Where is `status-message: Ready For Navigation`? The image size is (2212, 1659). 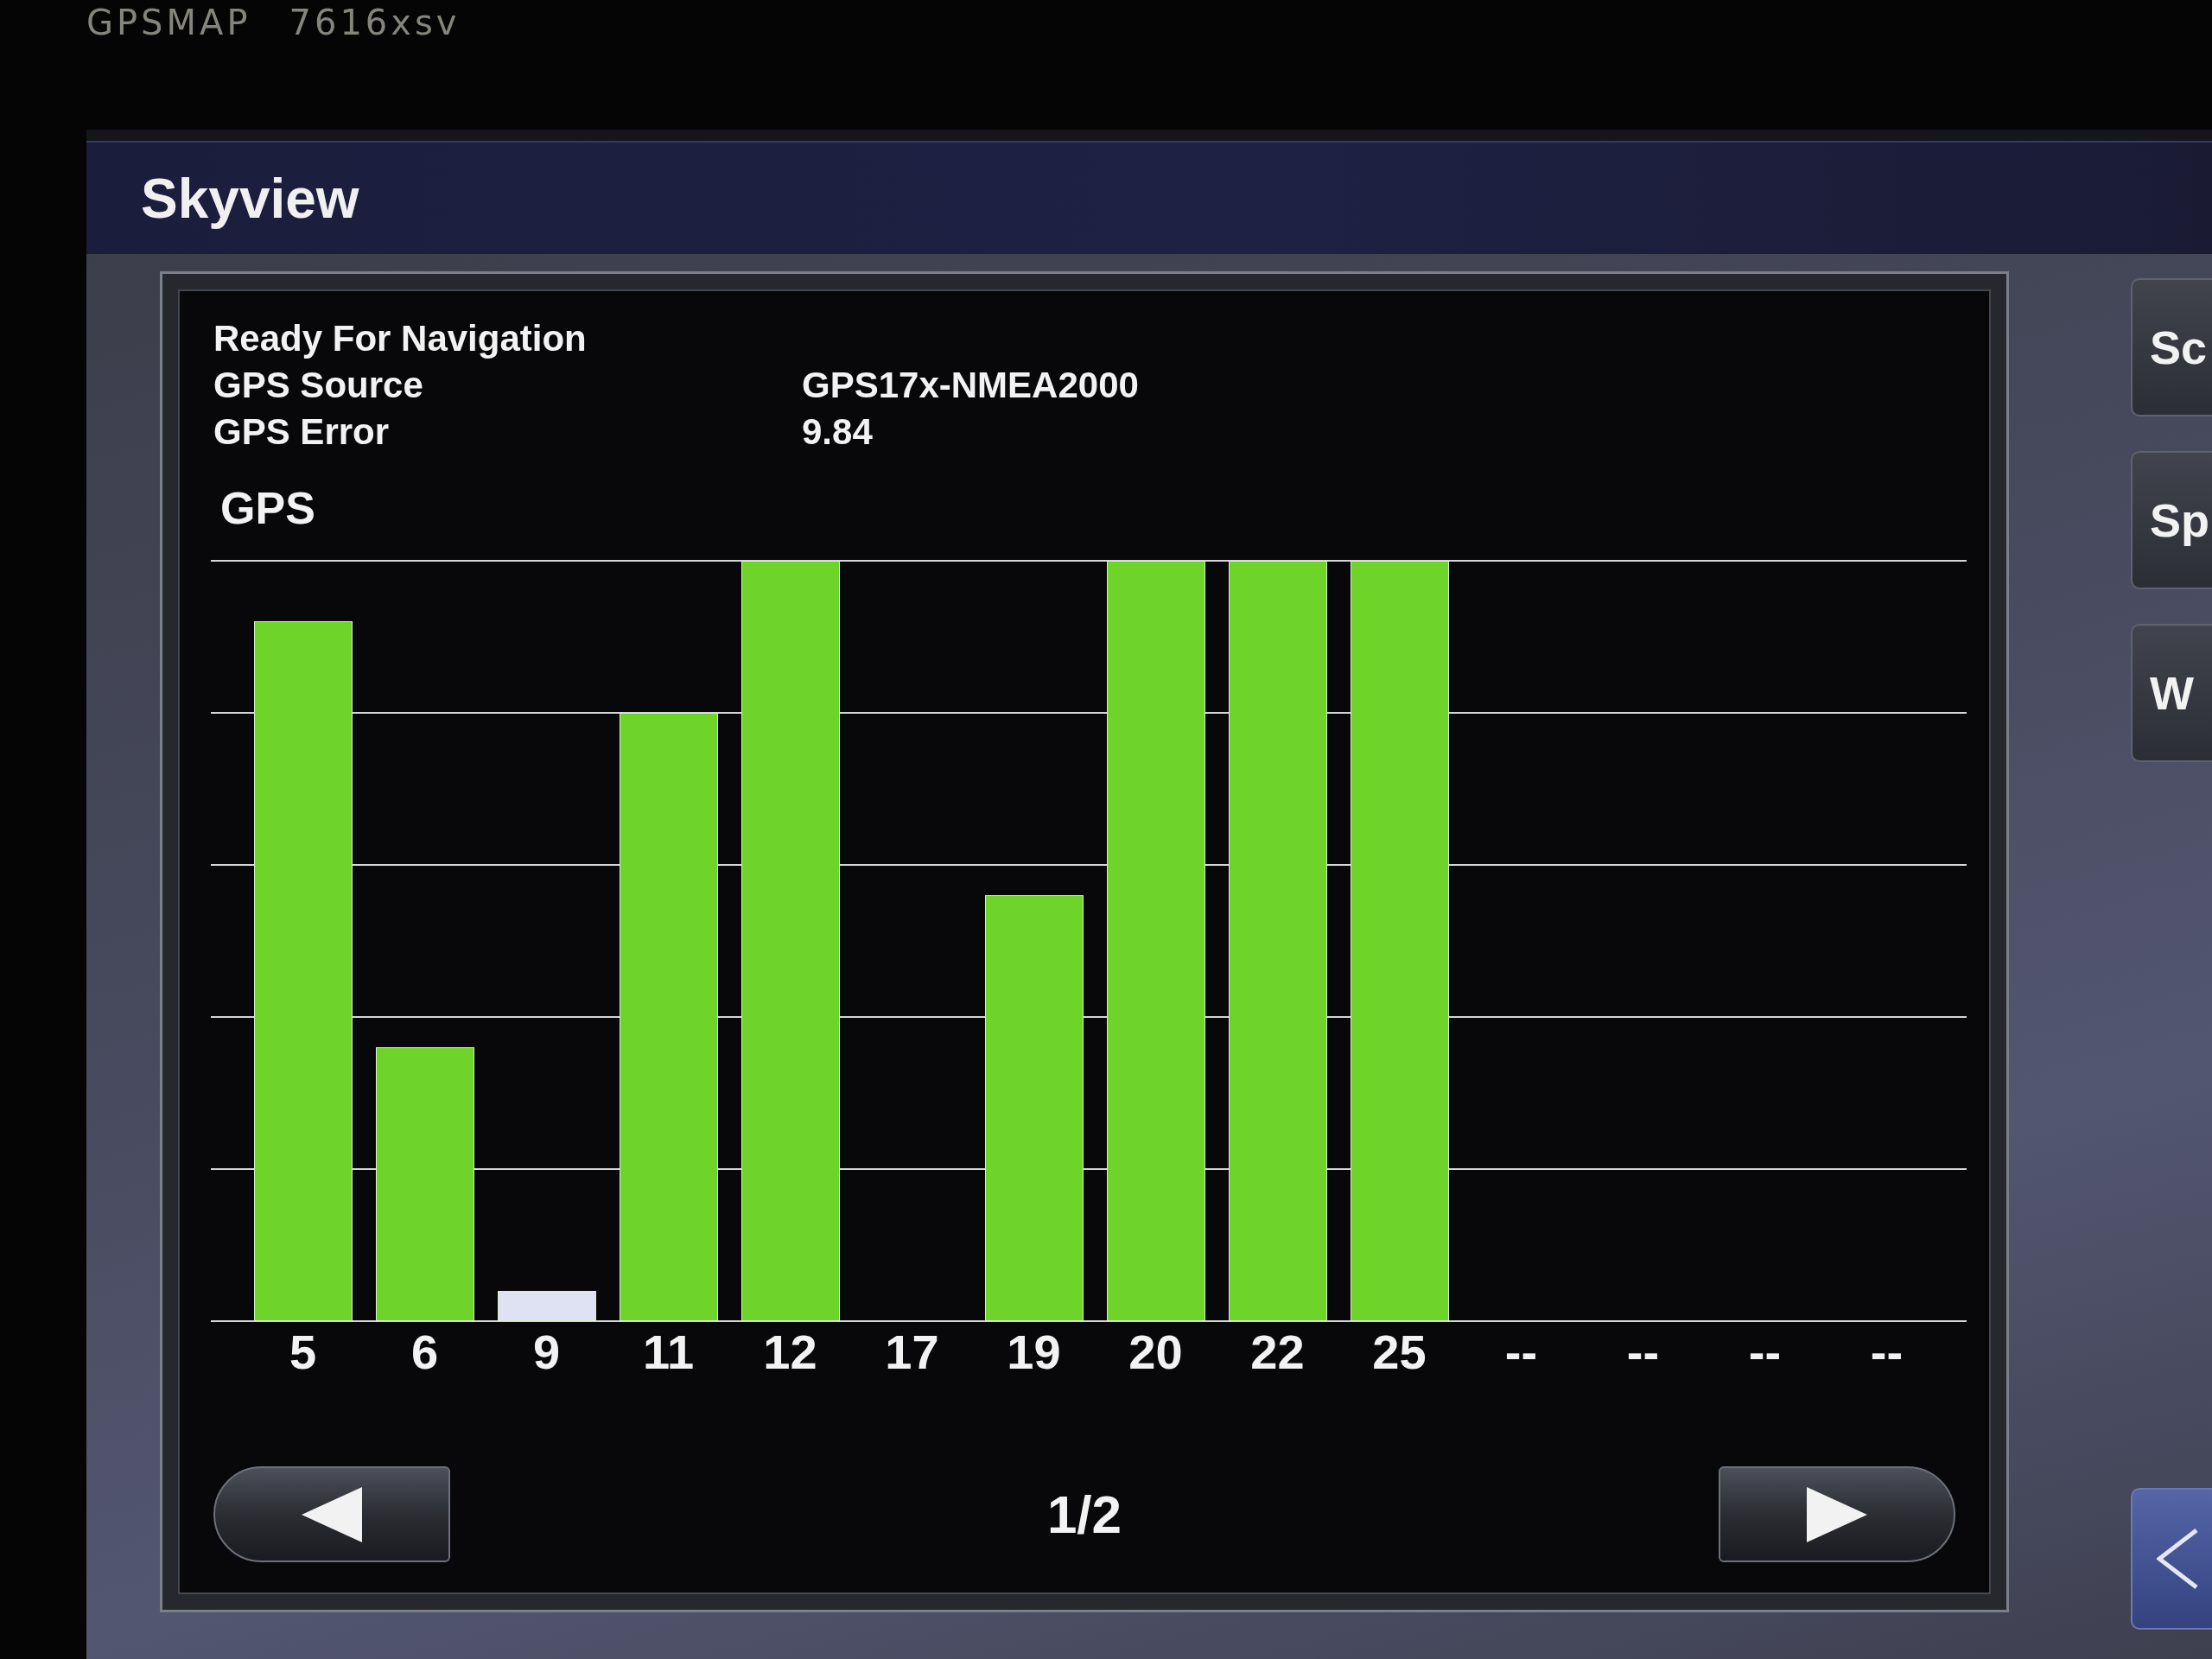
status-message: Ready For Navigation is located at coordinates (400, 338).